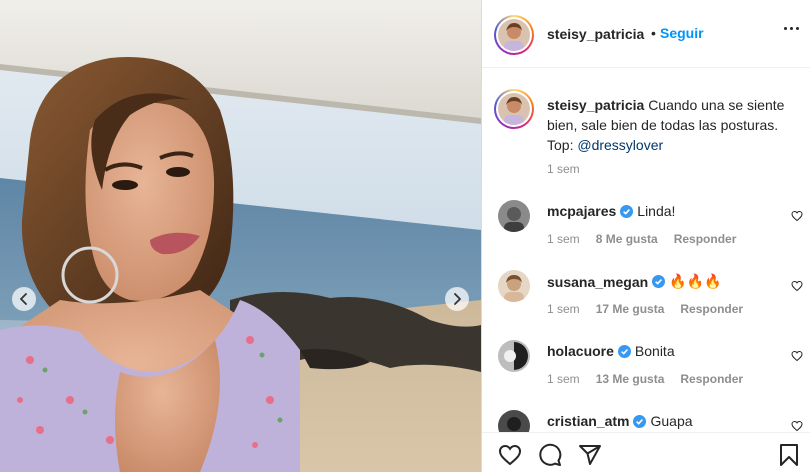  Describe the element at coordinates (580, 351) in the screenshot. I see `comment-username: holacuore` at that location.